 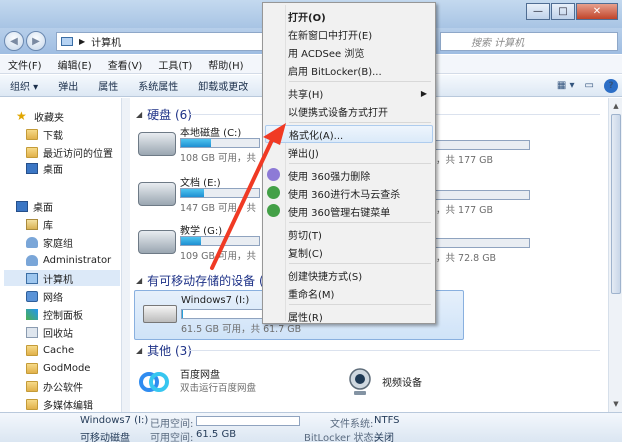 What do you see at coordinates (349, 175) in the screenshot?
I see `context-menu-item-11: 使用 360强力删除` at bounding box center [349, 175].